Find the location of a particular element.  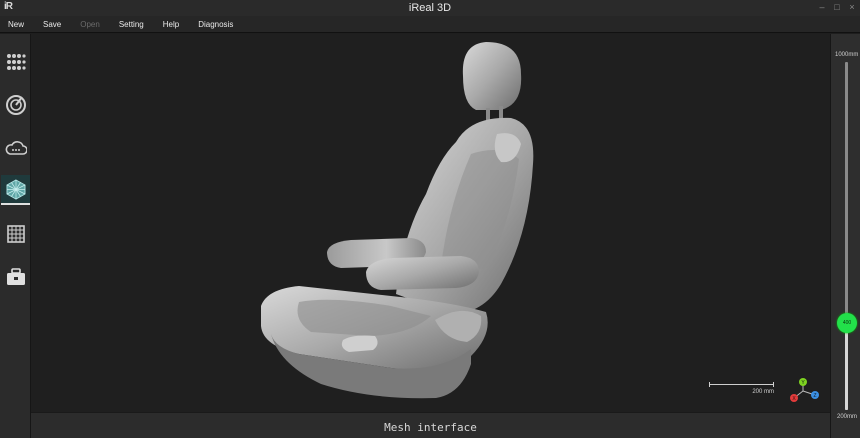

slider-fill is located at coordinates (846, 366).